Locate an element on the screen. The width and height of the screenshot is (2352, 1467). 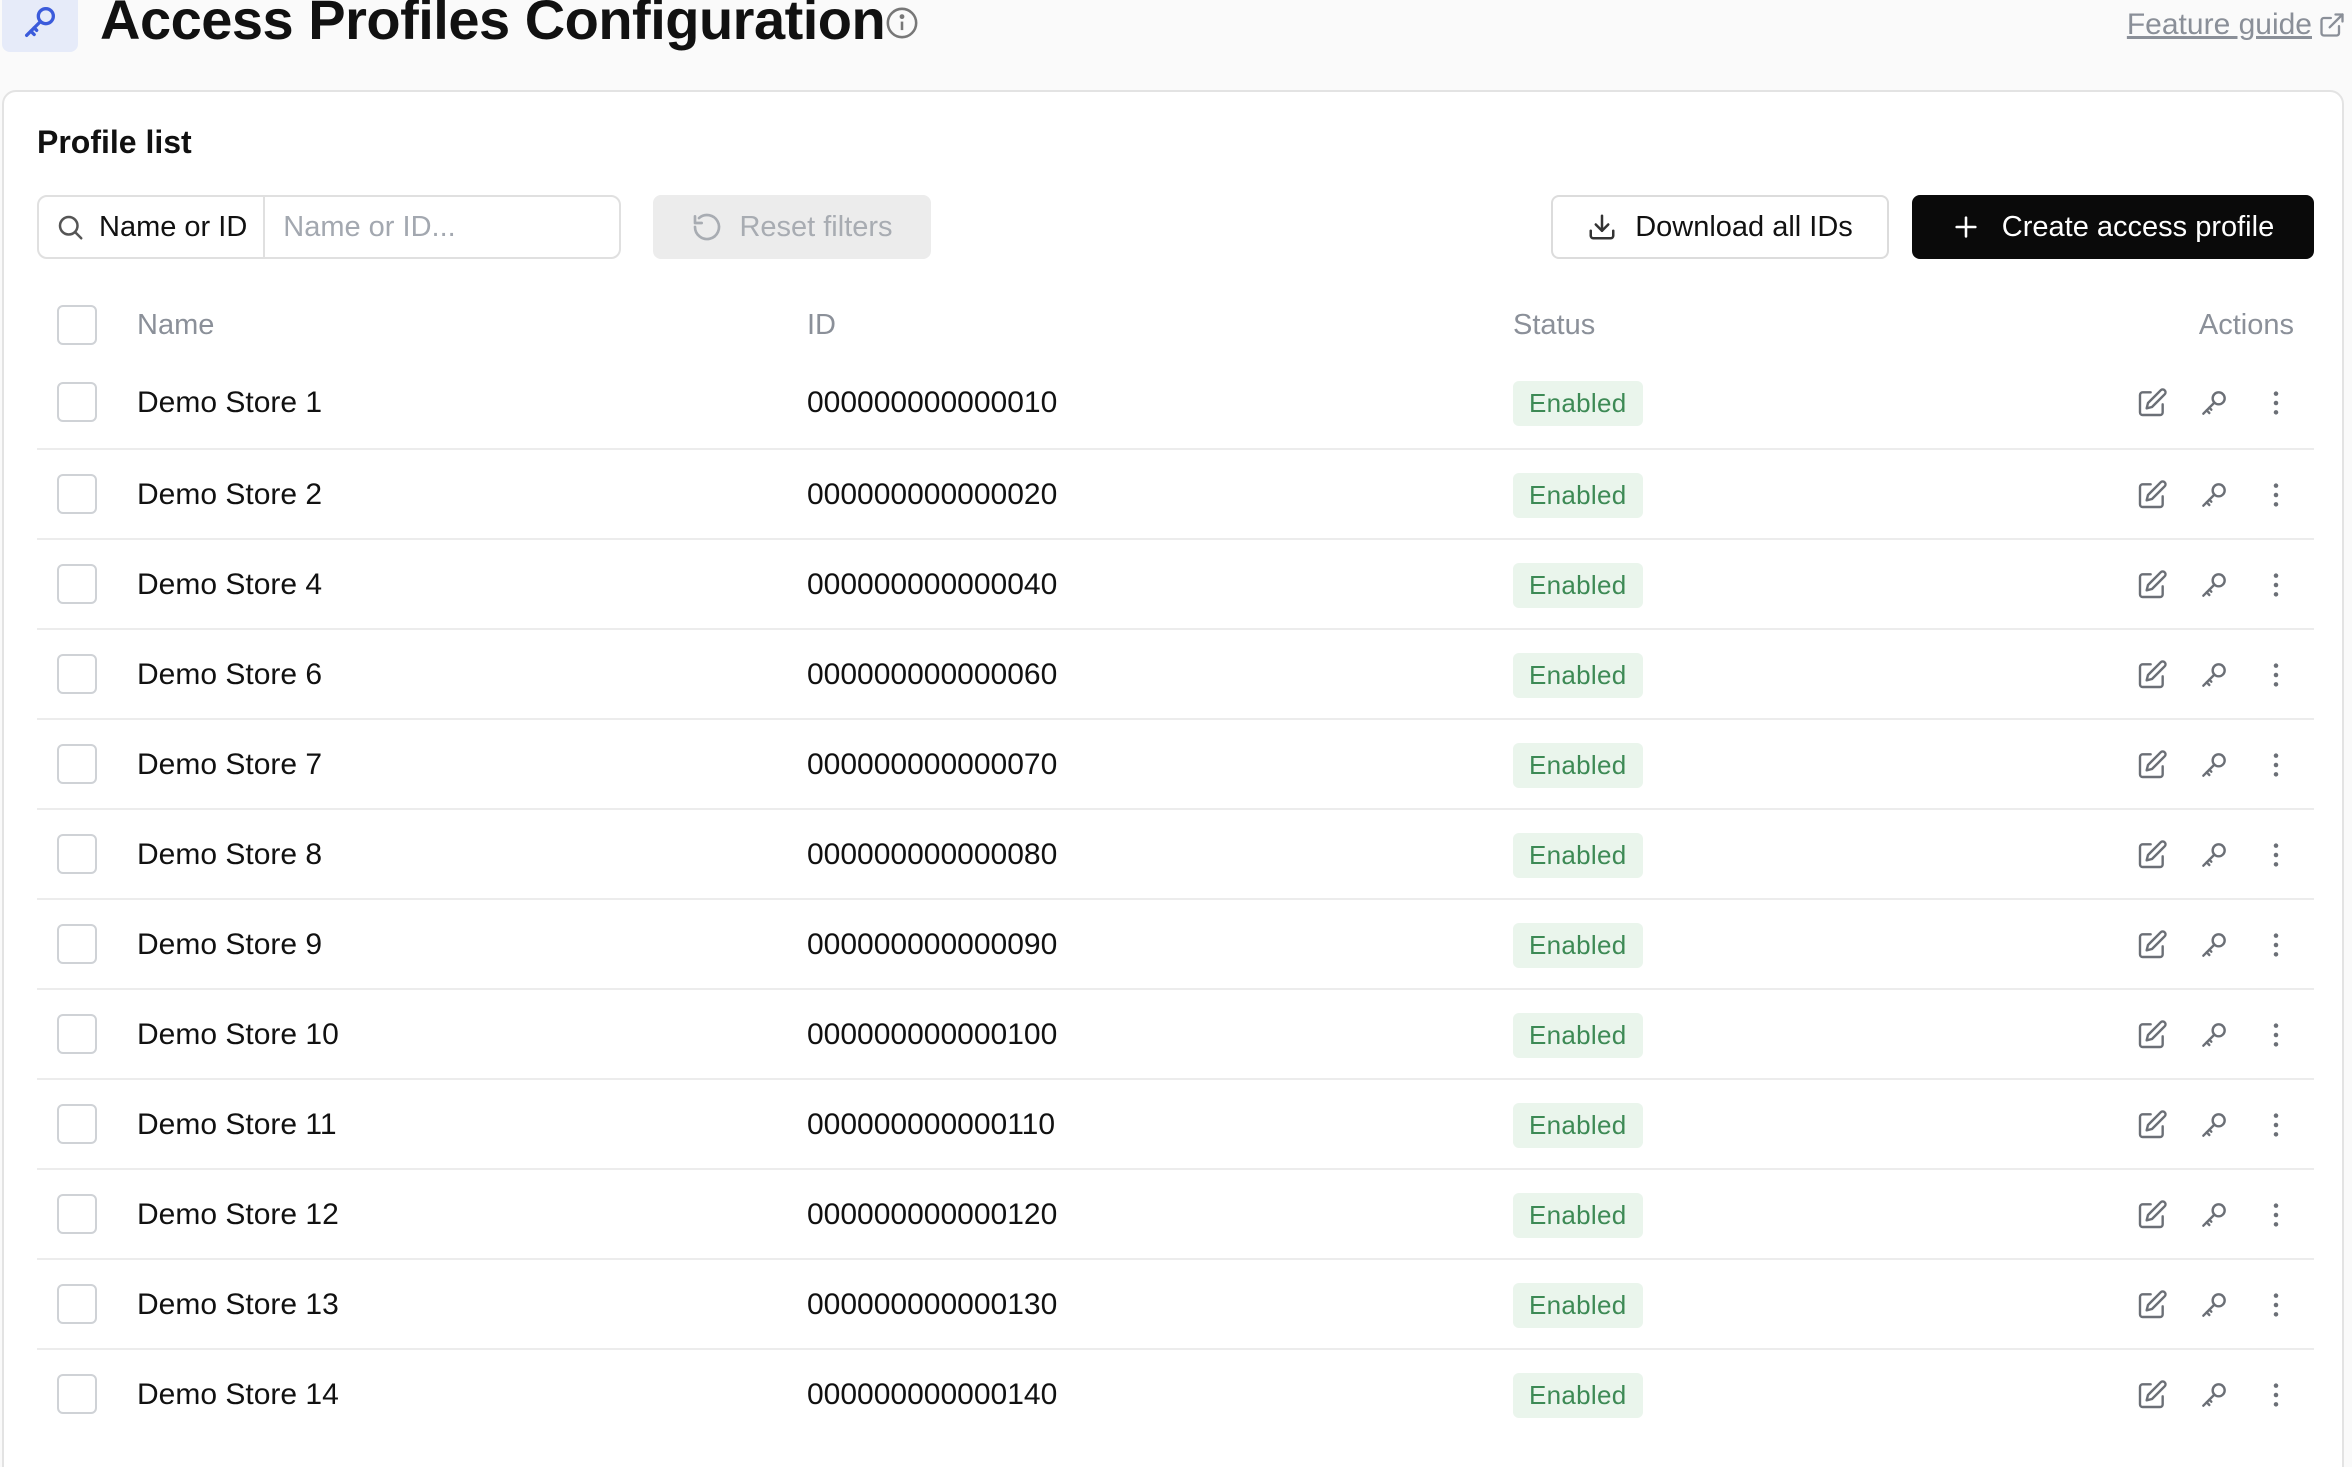
info-icon is located at coordinates (902, 23).